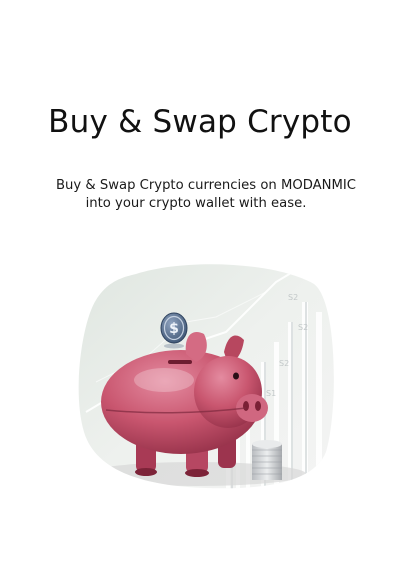  I want to click on coin-stack, so click(267, 460).